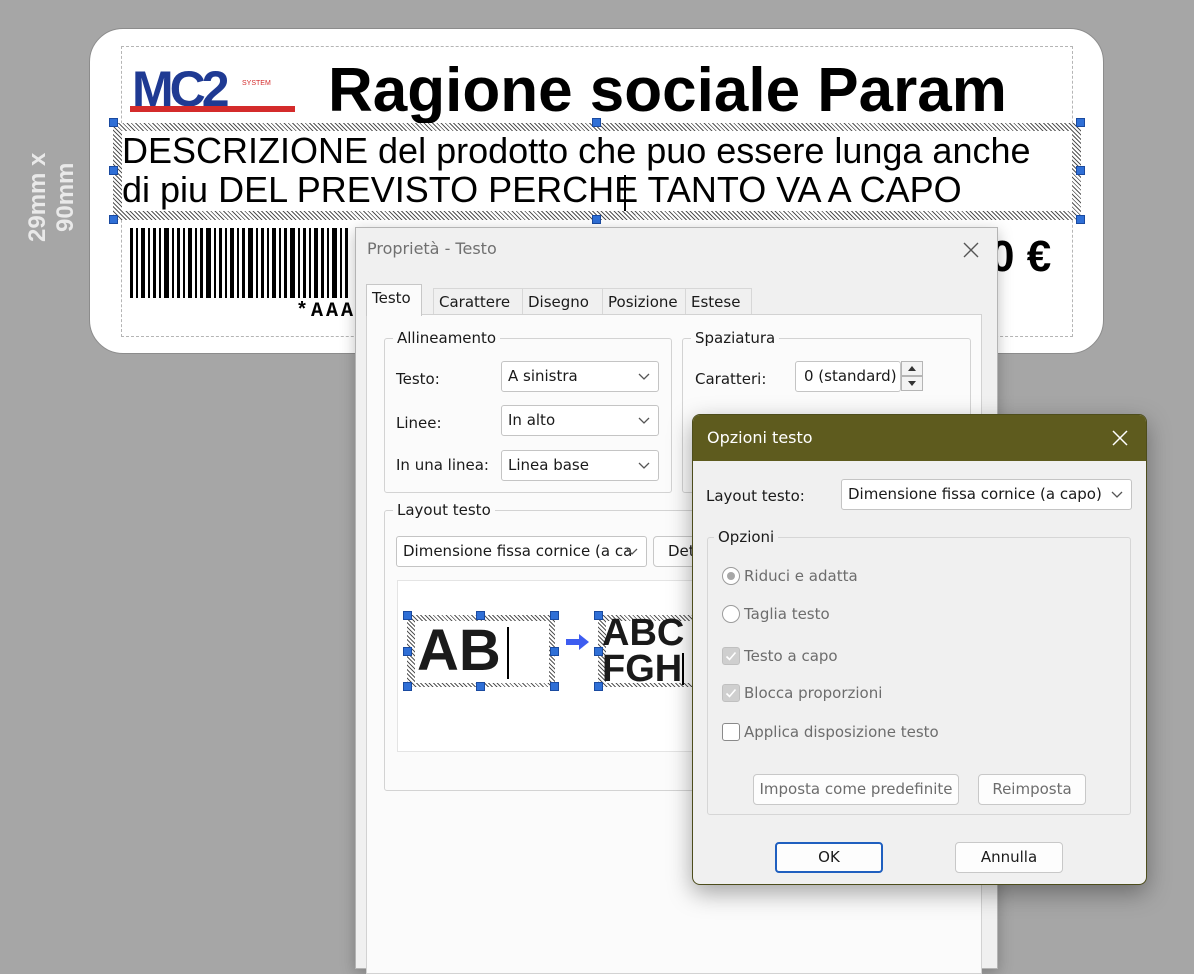 The image size is (1194, 974). Describe the element at coordinates (643, 633) in the screenshot. I see `preview-after-line1: ABC` at that location.